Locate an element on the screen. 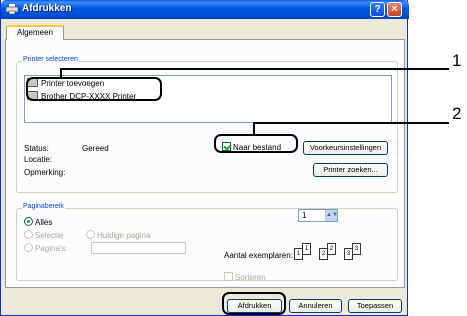  callout-line-2-vertical is located at coordinates (254, 129).